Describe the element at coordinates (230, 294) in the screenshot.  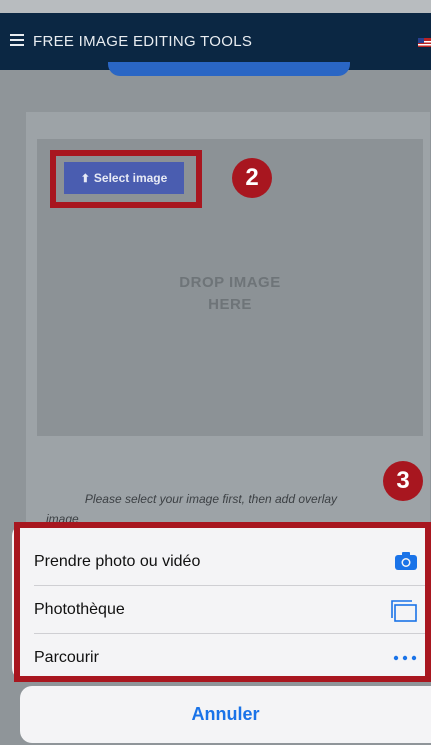
I see `drop-image-text: DROP IMAGE HERE` at that location.